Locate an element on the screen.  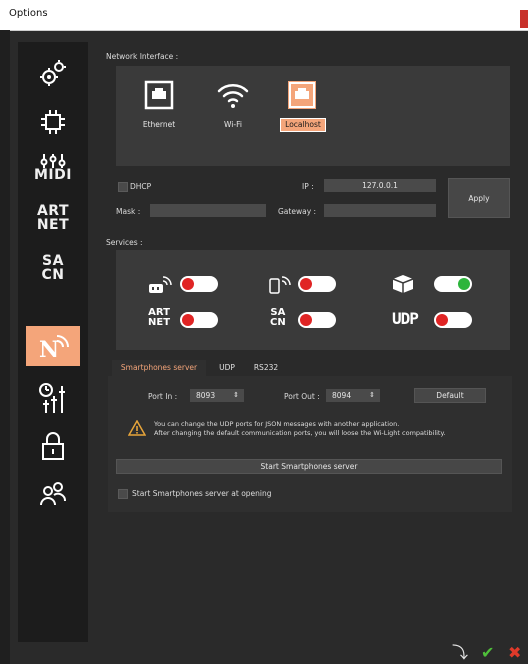
sidebar-item-midi: MIDI is located at coordinates (53, 168).